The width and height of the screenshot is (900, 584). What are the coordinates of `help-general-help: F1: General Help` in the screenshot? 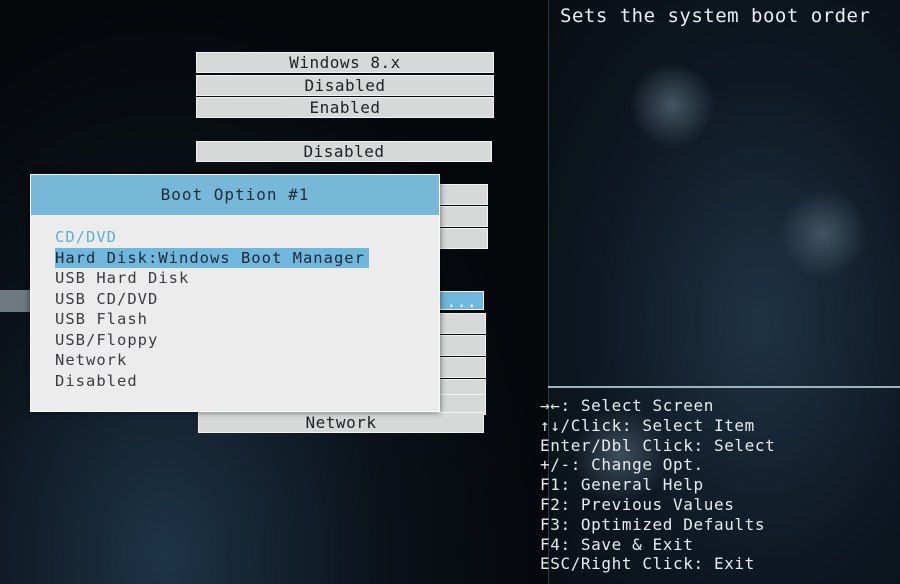 It's located at (622, 485).